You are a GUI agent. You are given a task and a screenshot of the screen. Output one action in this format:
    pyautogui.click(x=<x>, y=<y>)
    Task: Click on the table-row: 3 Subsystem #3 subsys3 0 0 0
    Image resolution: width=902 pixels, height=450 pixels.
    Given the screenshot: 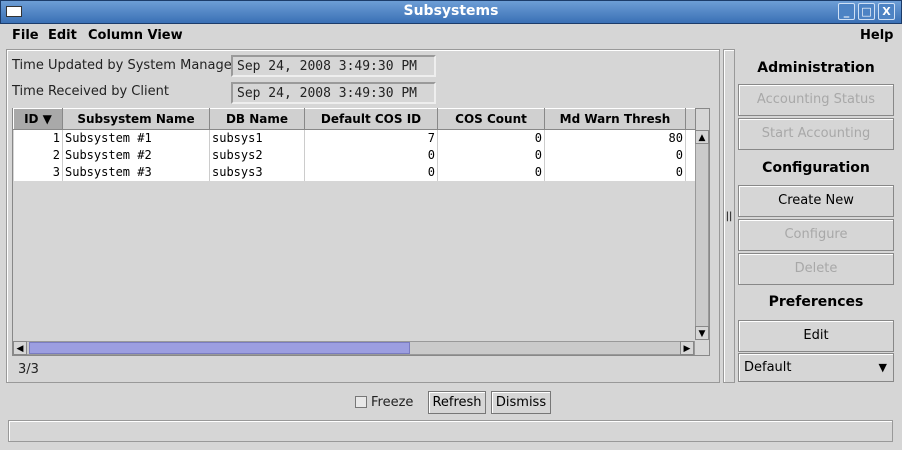 What is the action you would take?
    pyautogui.click(x=354, y=172)
    